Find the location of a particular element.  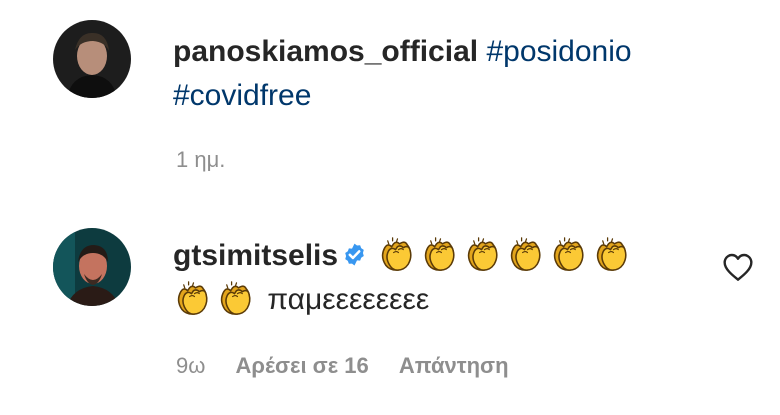

timestamp: 9ω is located at coordinates (190, 365).